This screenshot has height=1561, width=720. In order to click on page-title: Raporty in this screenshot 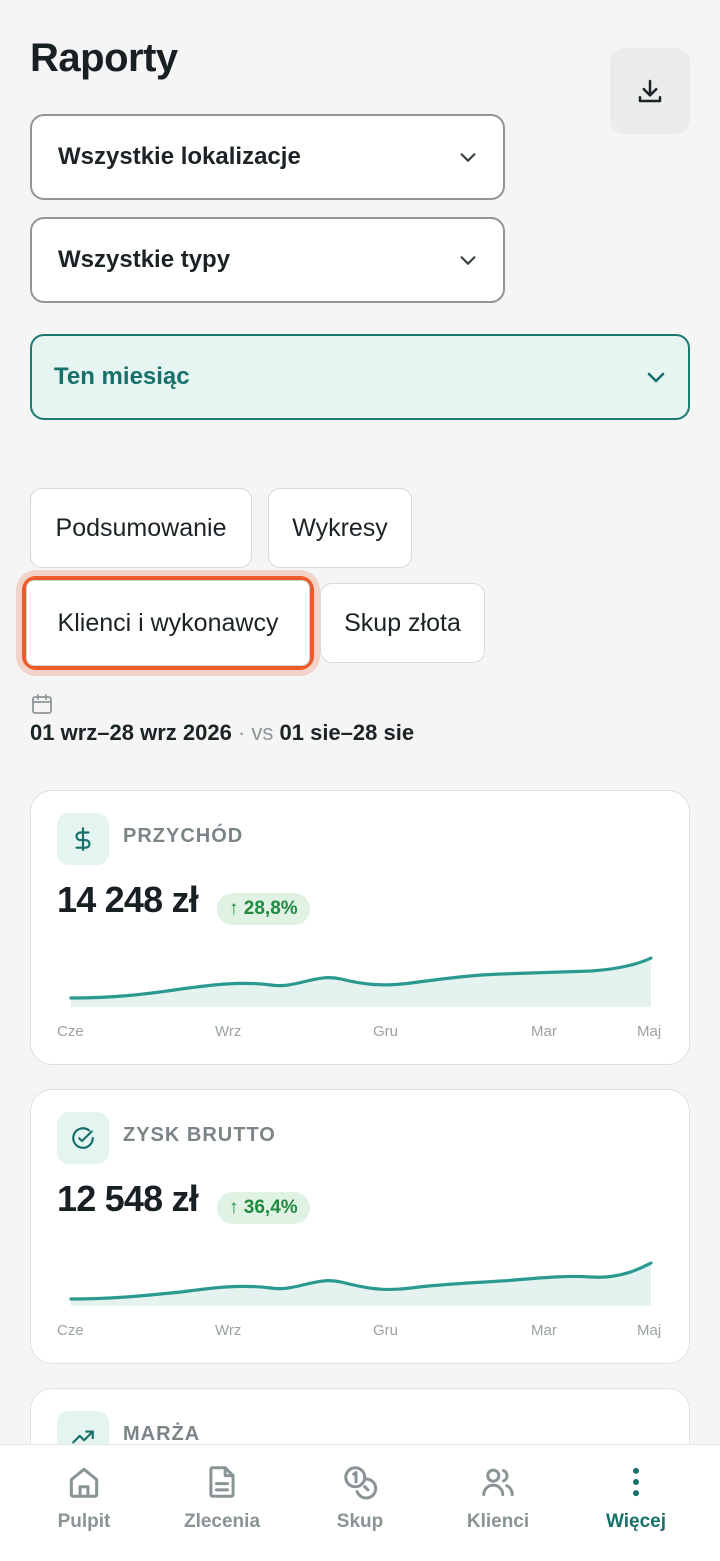, I will do `click(104, 58)`.